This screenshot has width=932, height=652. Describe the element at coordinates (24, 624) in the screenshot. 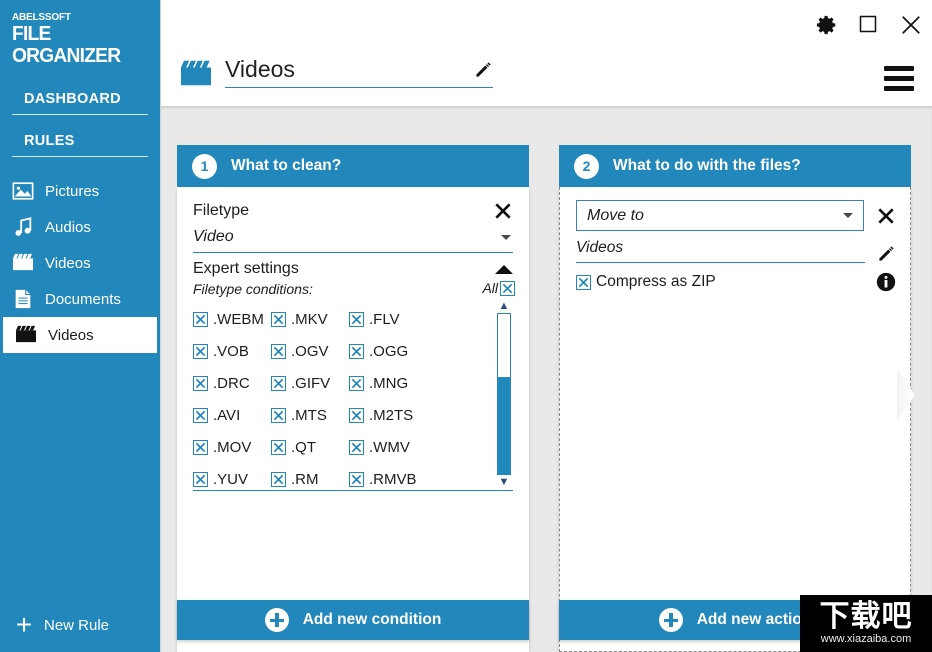

I see `plus-icon: +` at that location.